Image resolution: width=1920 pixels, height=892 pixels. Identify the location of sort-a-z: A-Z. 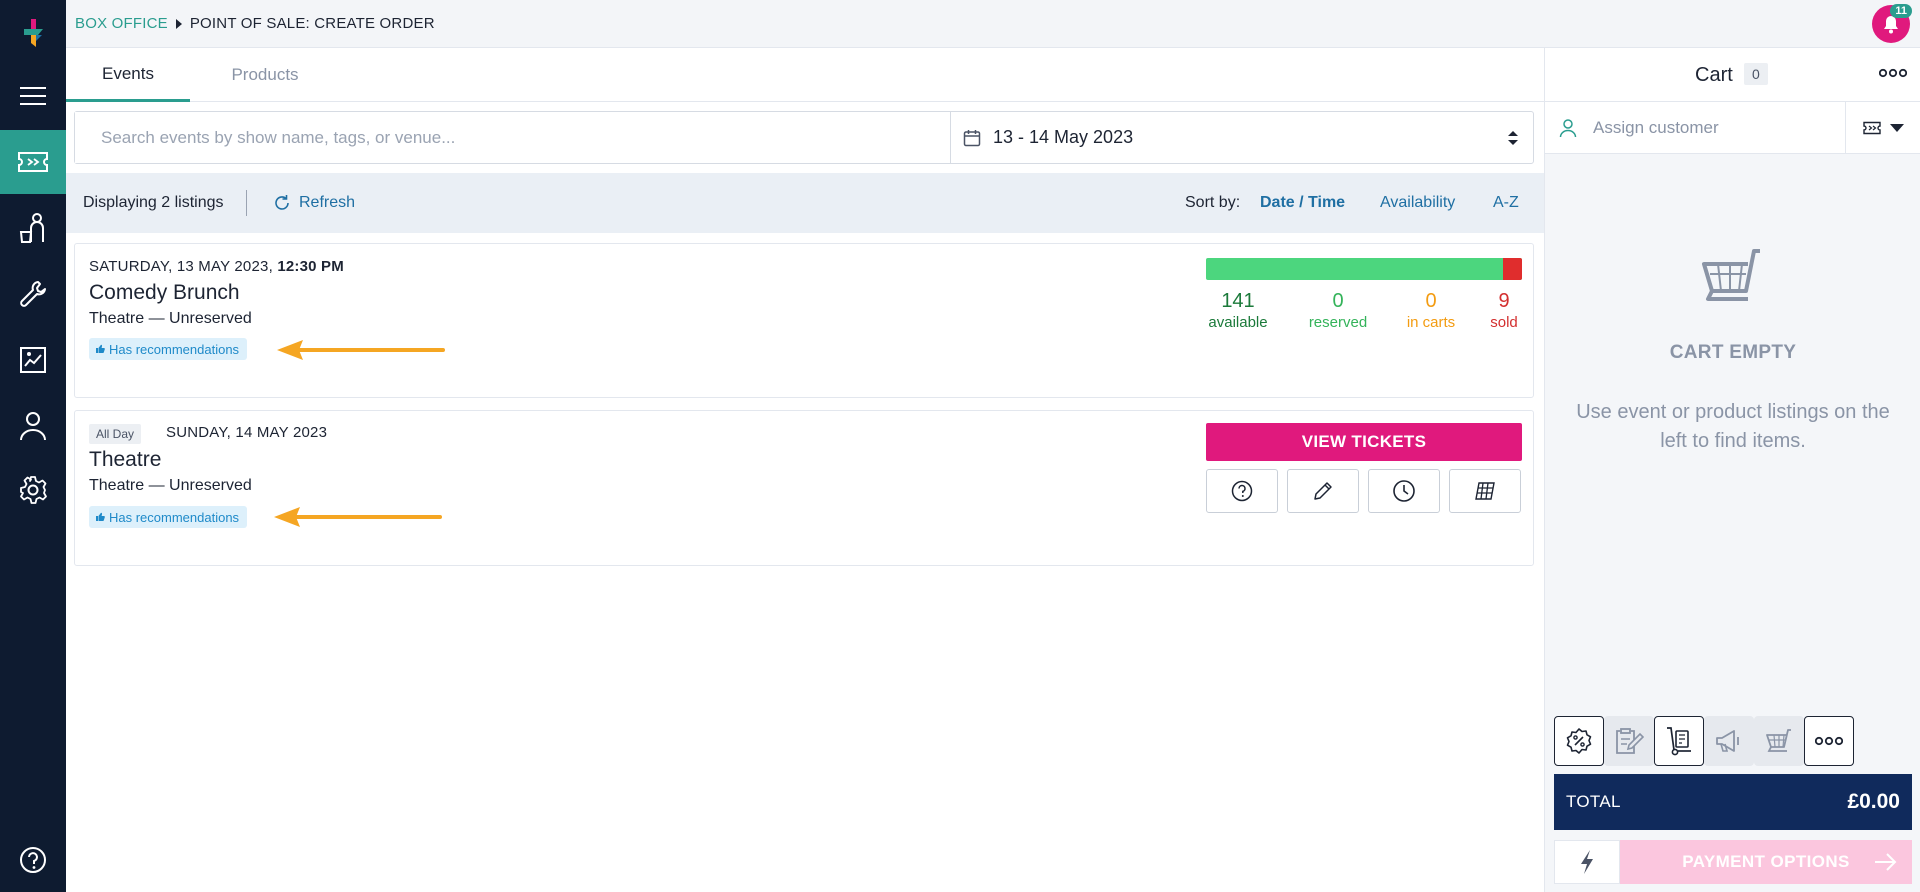
(1506, 203).